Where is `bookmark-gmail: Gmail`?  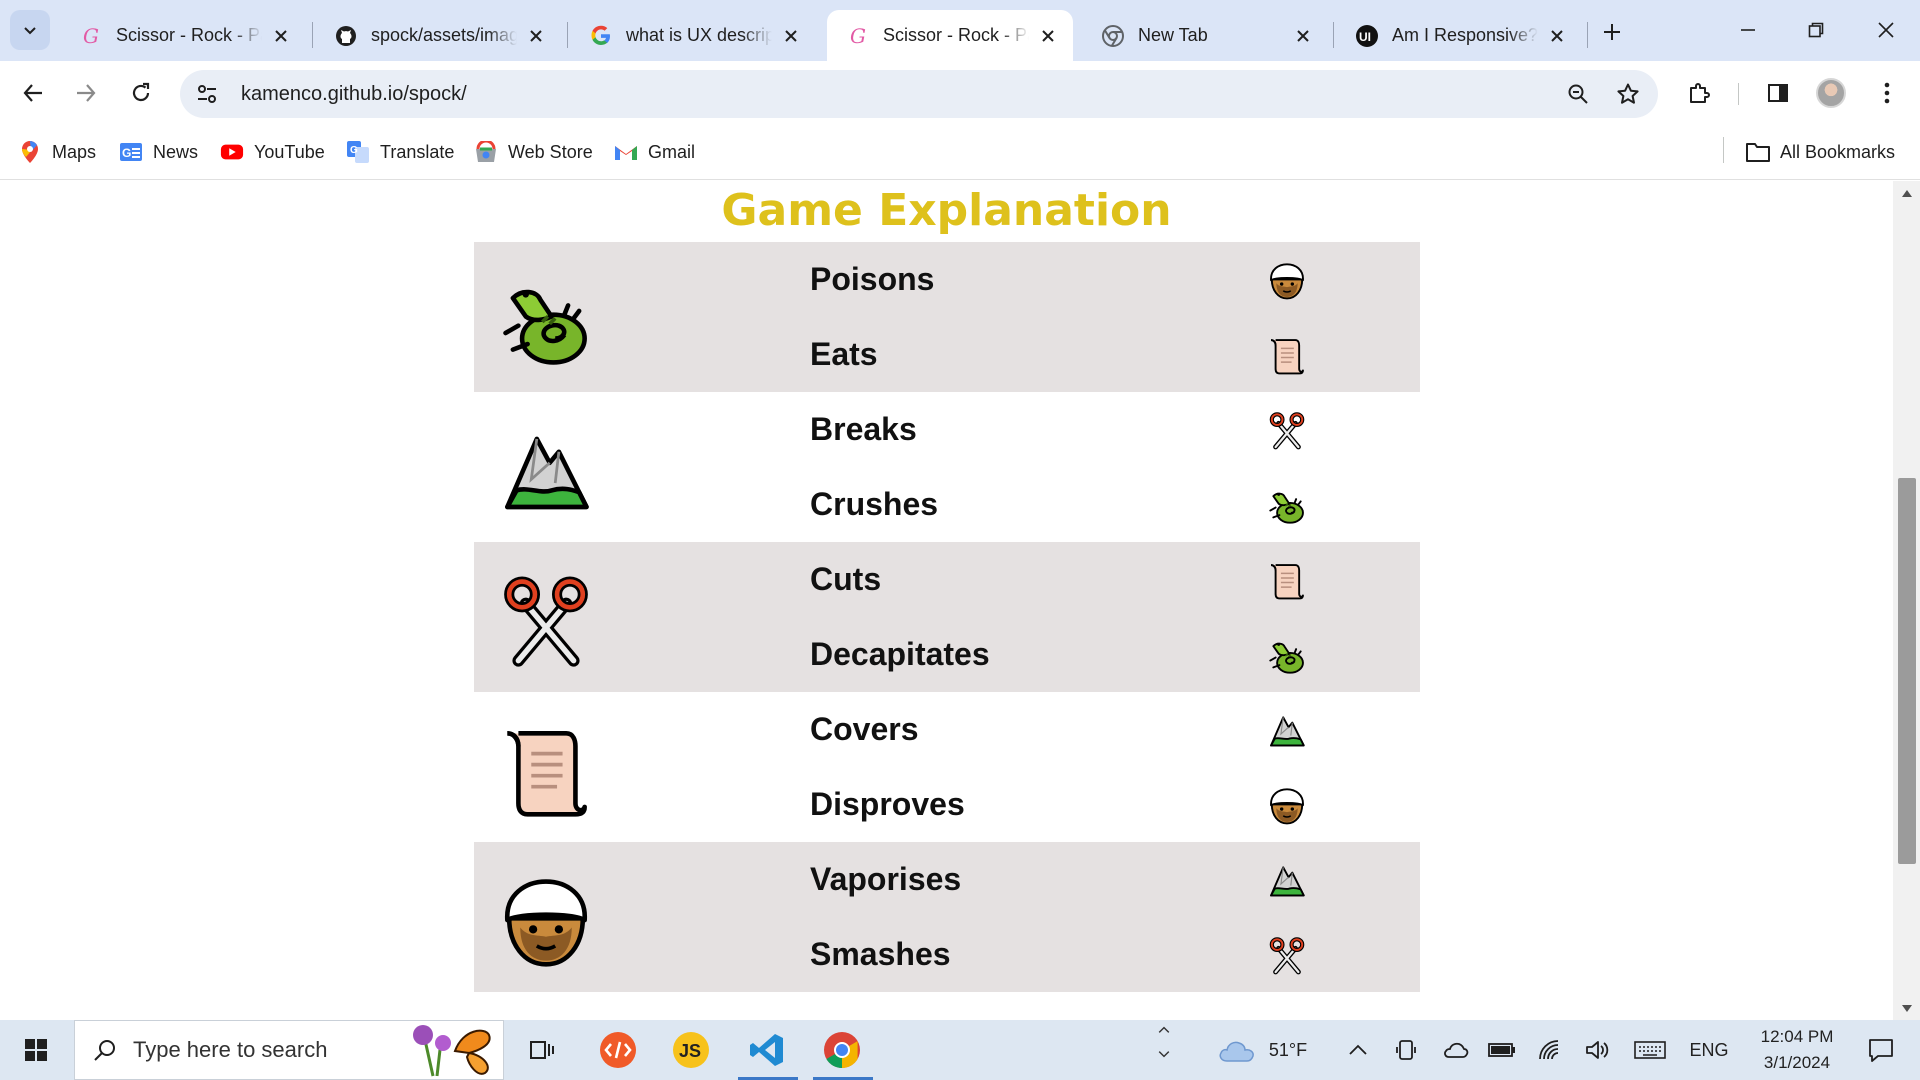
bookmark-gmail: Gmail is located at coordinates (654, 152).